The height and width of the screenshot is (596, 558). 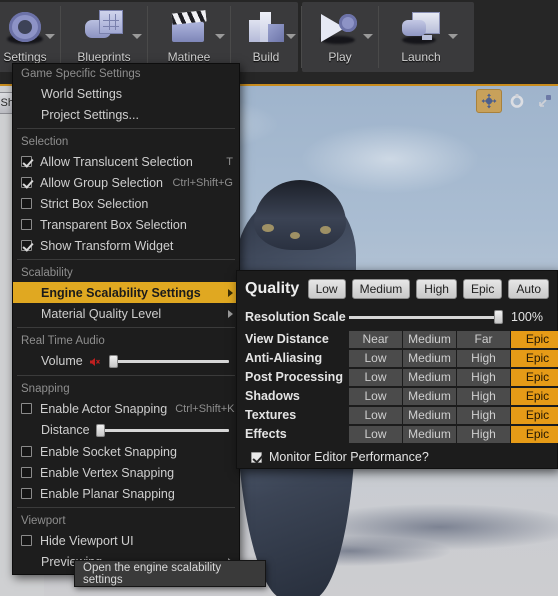 I want to click on toolbar-button-play: Play, so click(x=340, y=37).